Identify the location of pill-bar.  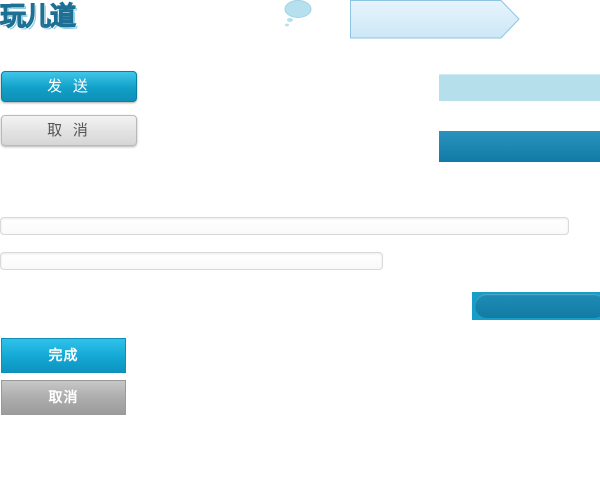
(536, 306).